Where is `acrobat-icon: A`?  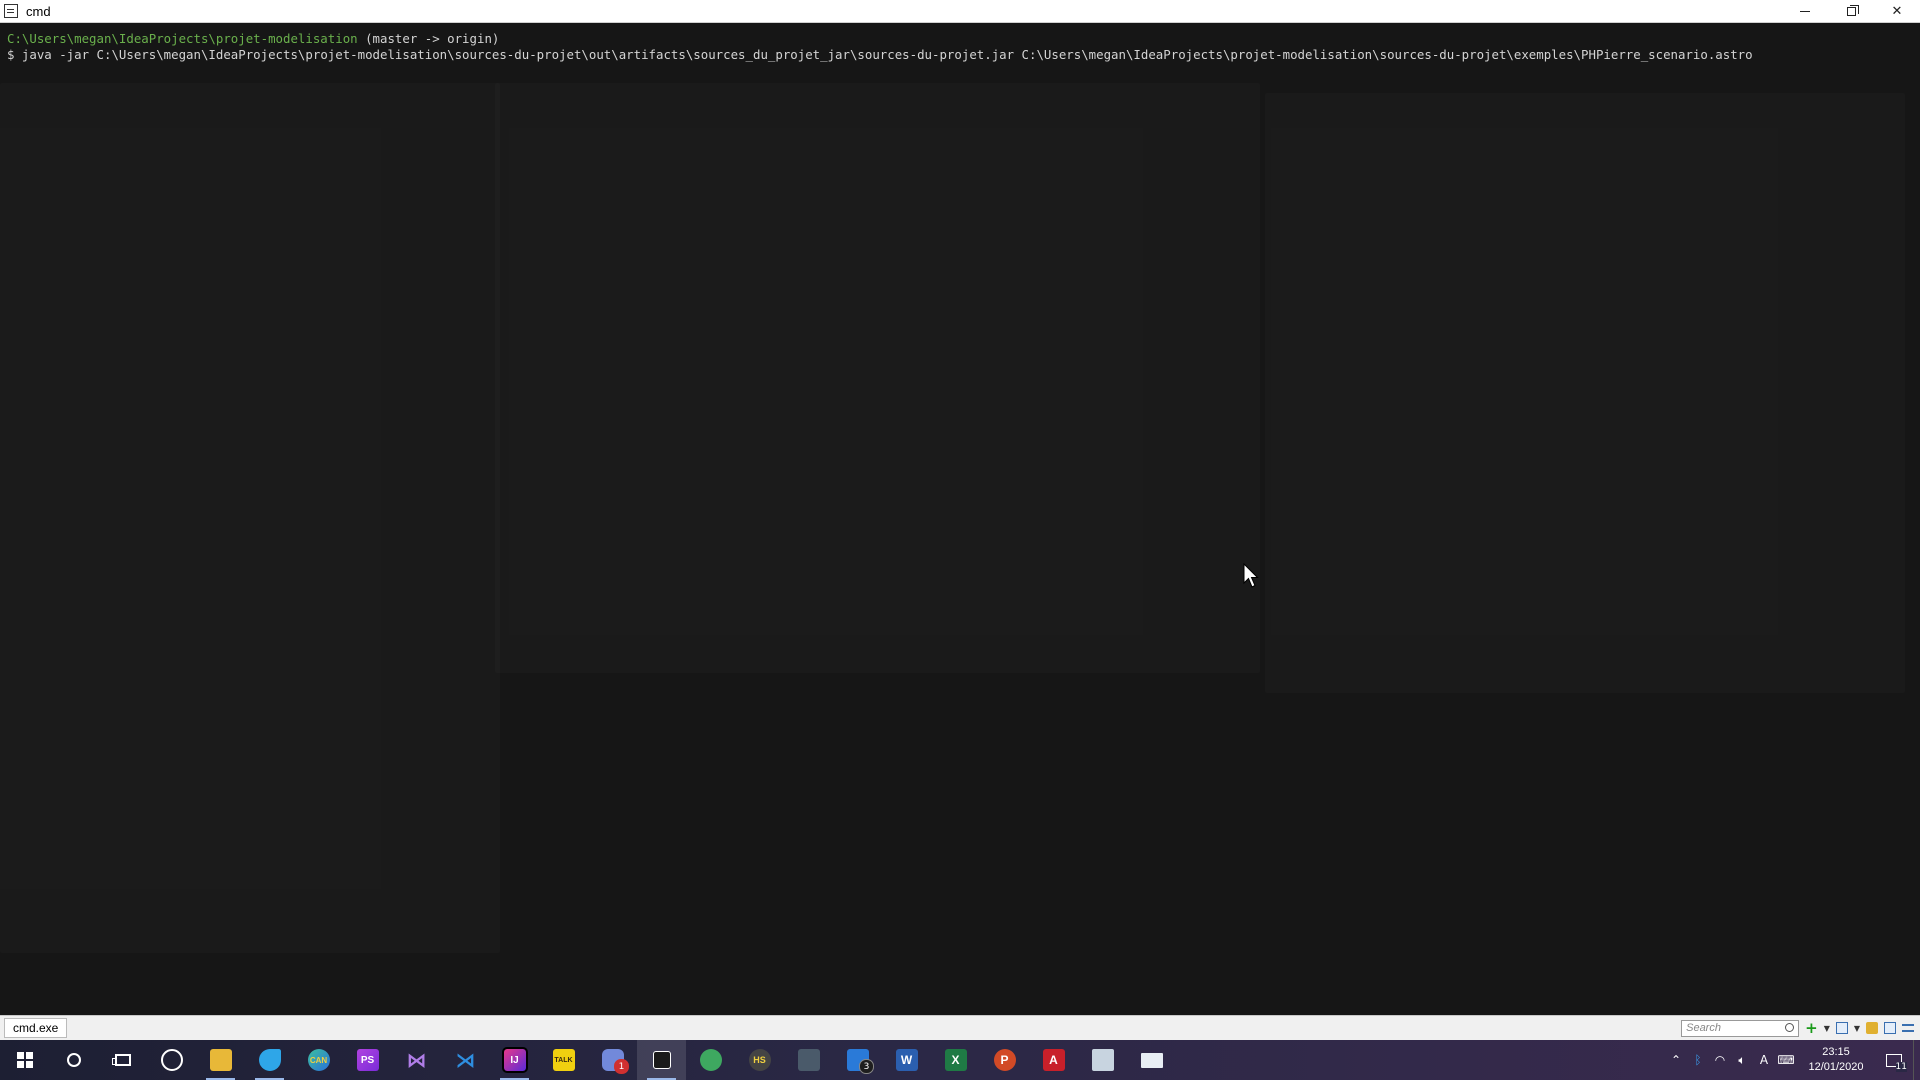
acrobat-icon: A is located at coordinates (1053, 1060).